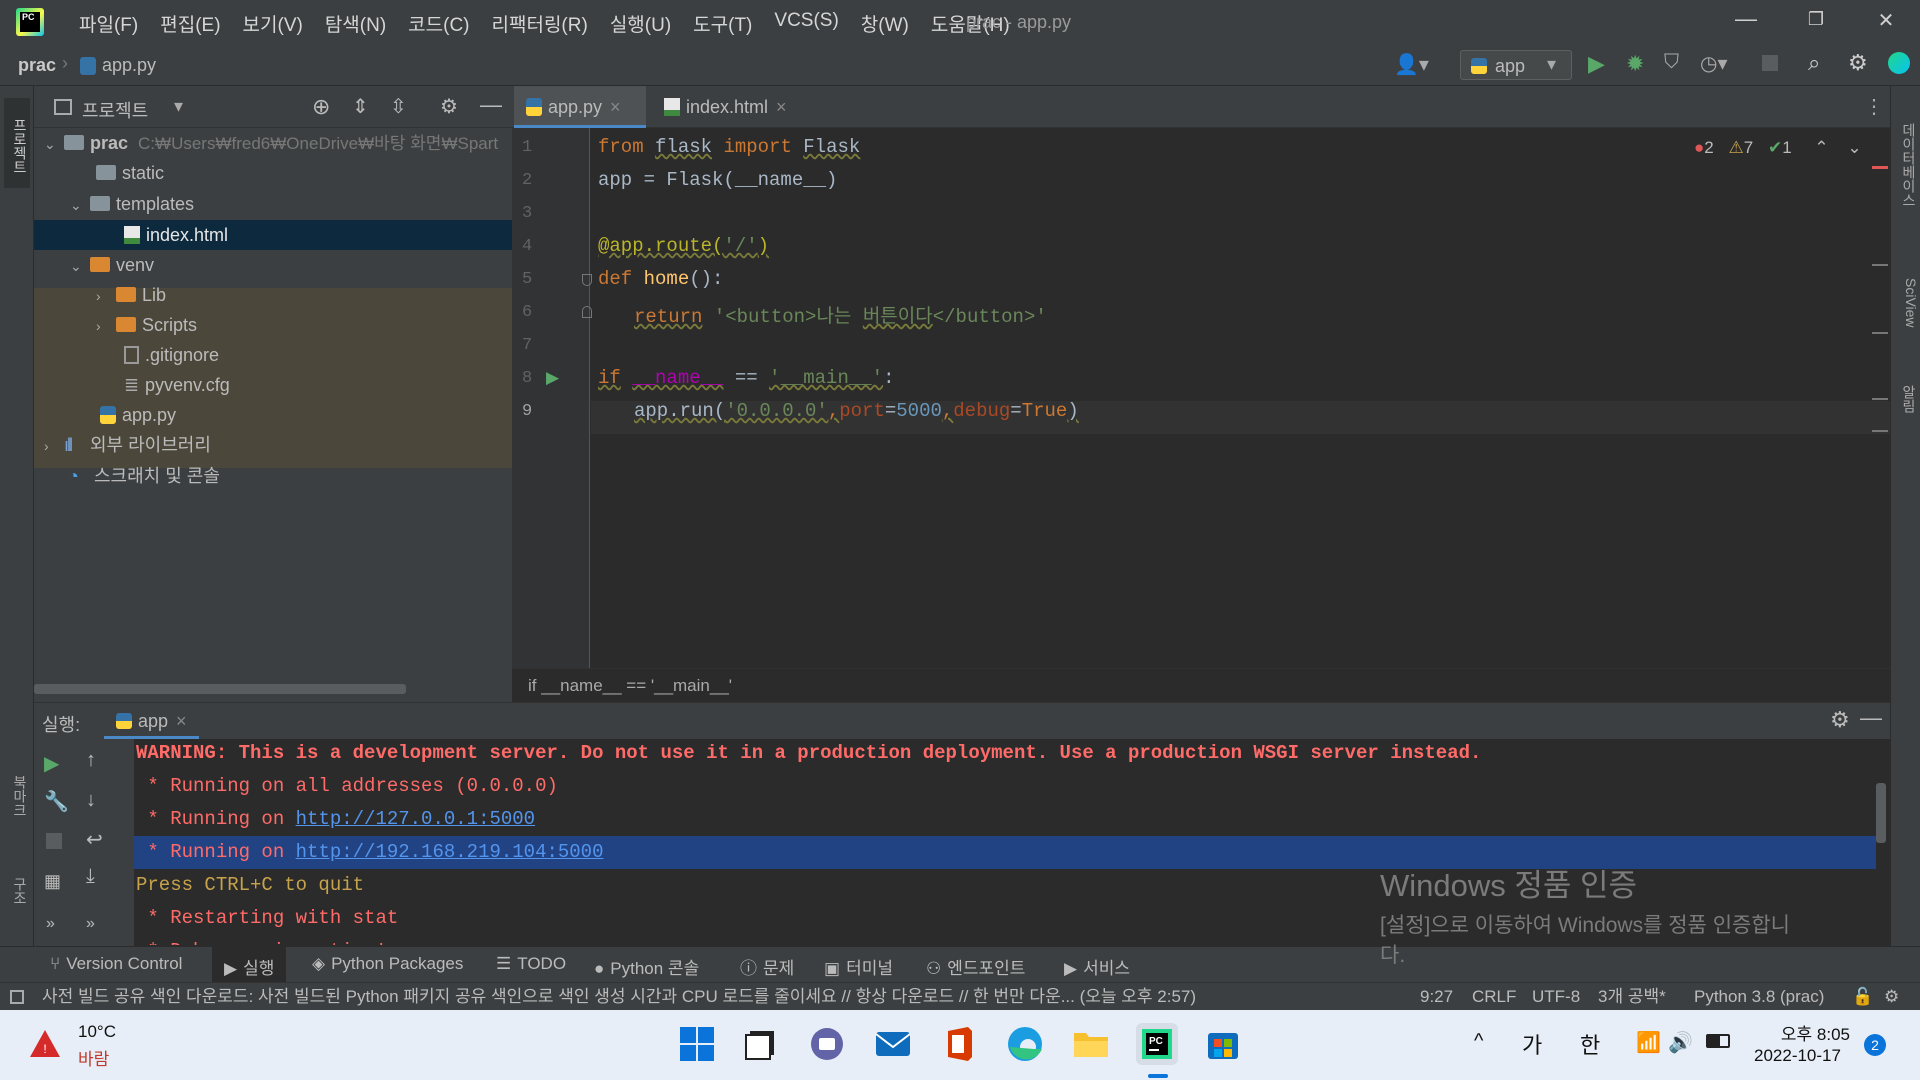  What do you see at coordinates (1862, 997) in the screenshot?
I see `lock-icon: 🔓` at bounding box center [1862, 997].